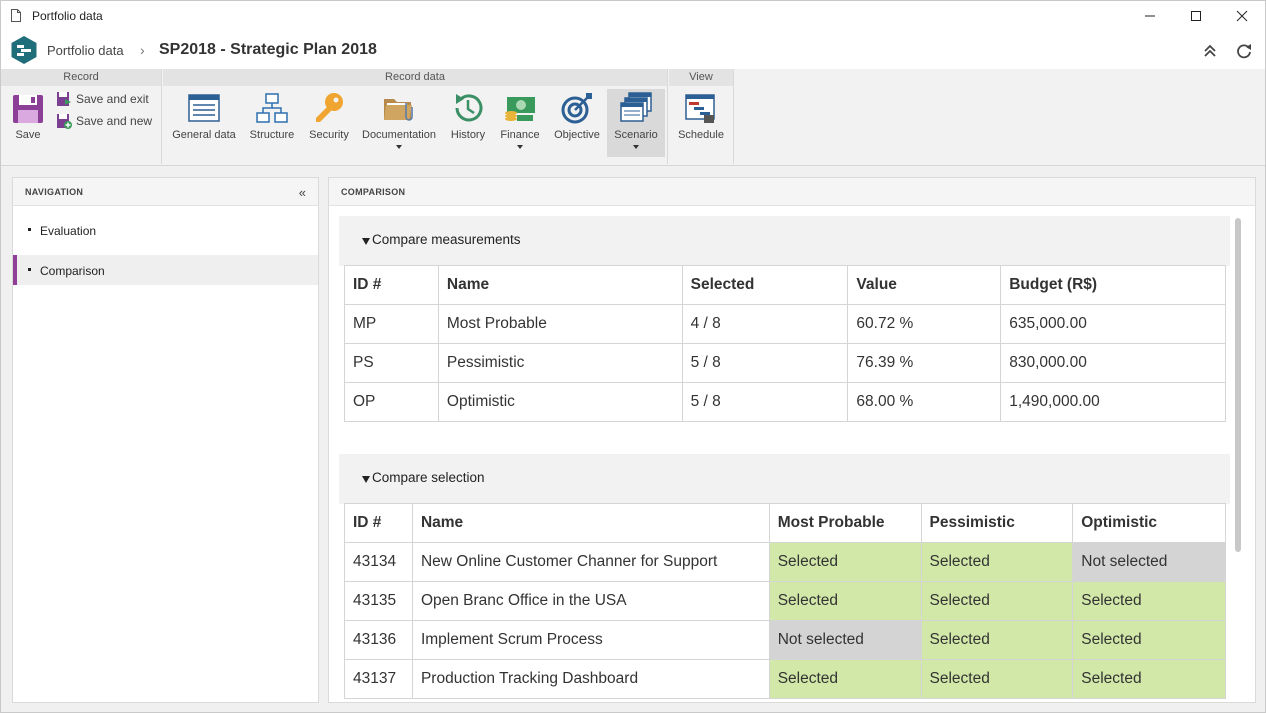 The height and width of the screenshot is (713, 1266). I want to click on table-row: PS Pessimistic 5 / 8 76.39 % 830,000.00, so click(785, 363).